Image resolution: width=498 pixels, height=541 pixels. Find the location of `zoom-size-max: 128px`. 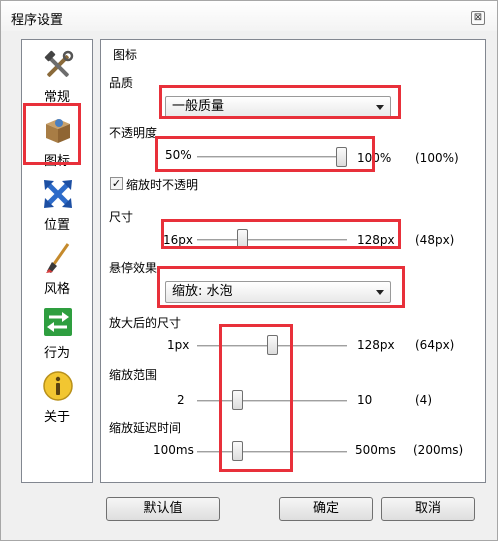

zoom-size-max: 128px is located at coordinates (376, 345).